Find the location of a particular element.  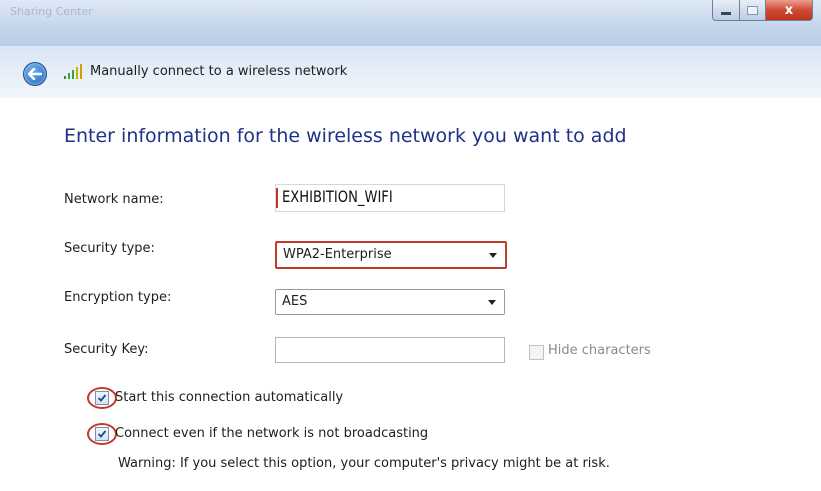

encryption-type-value: AES is located at coordinates (295, 301).